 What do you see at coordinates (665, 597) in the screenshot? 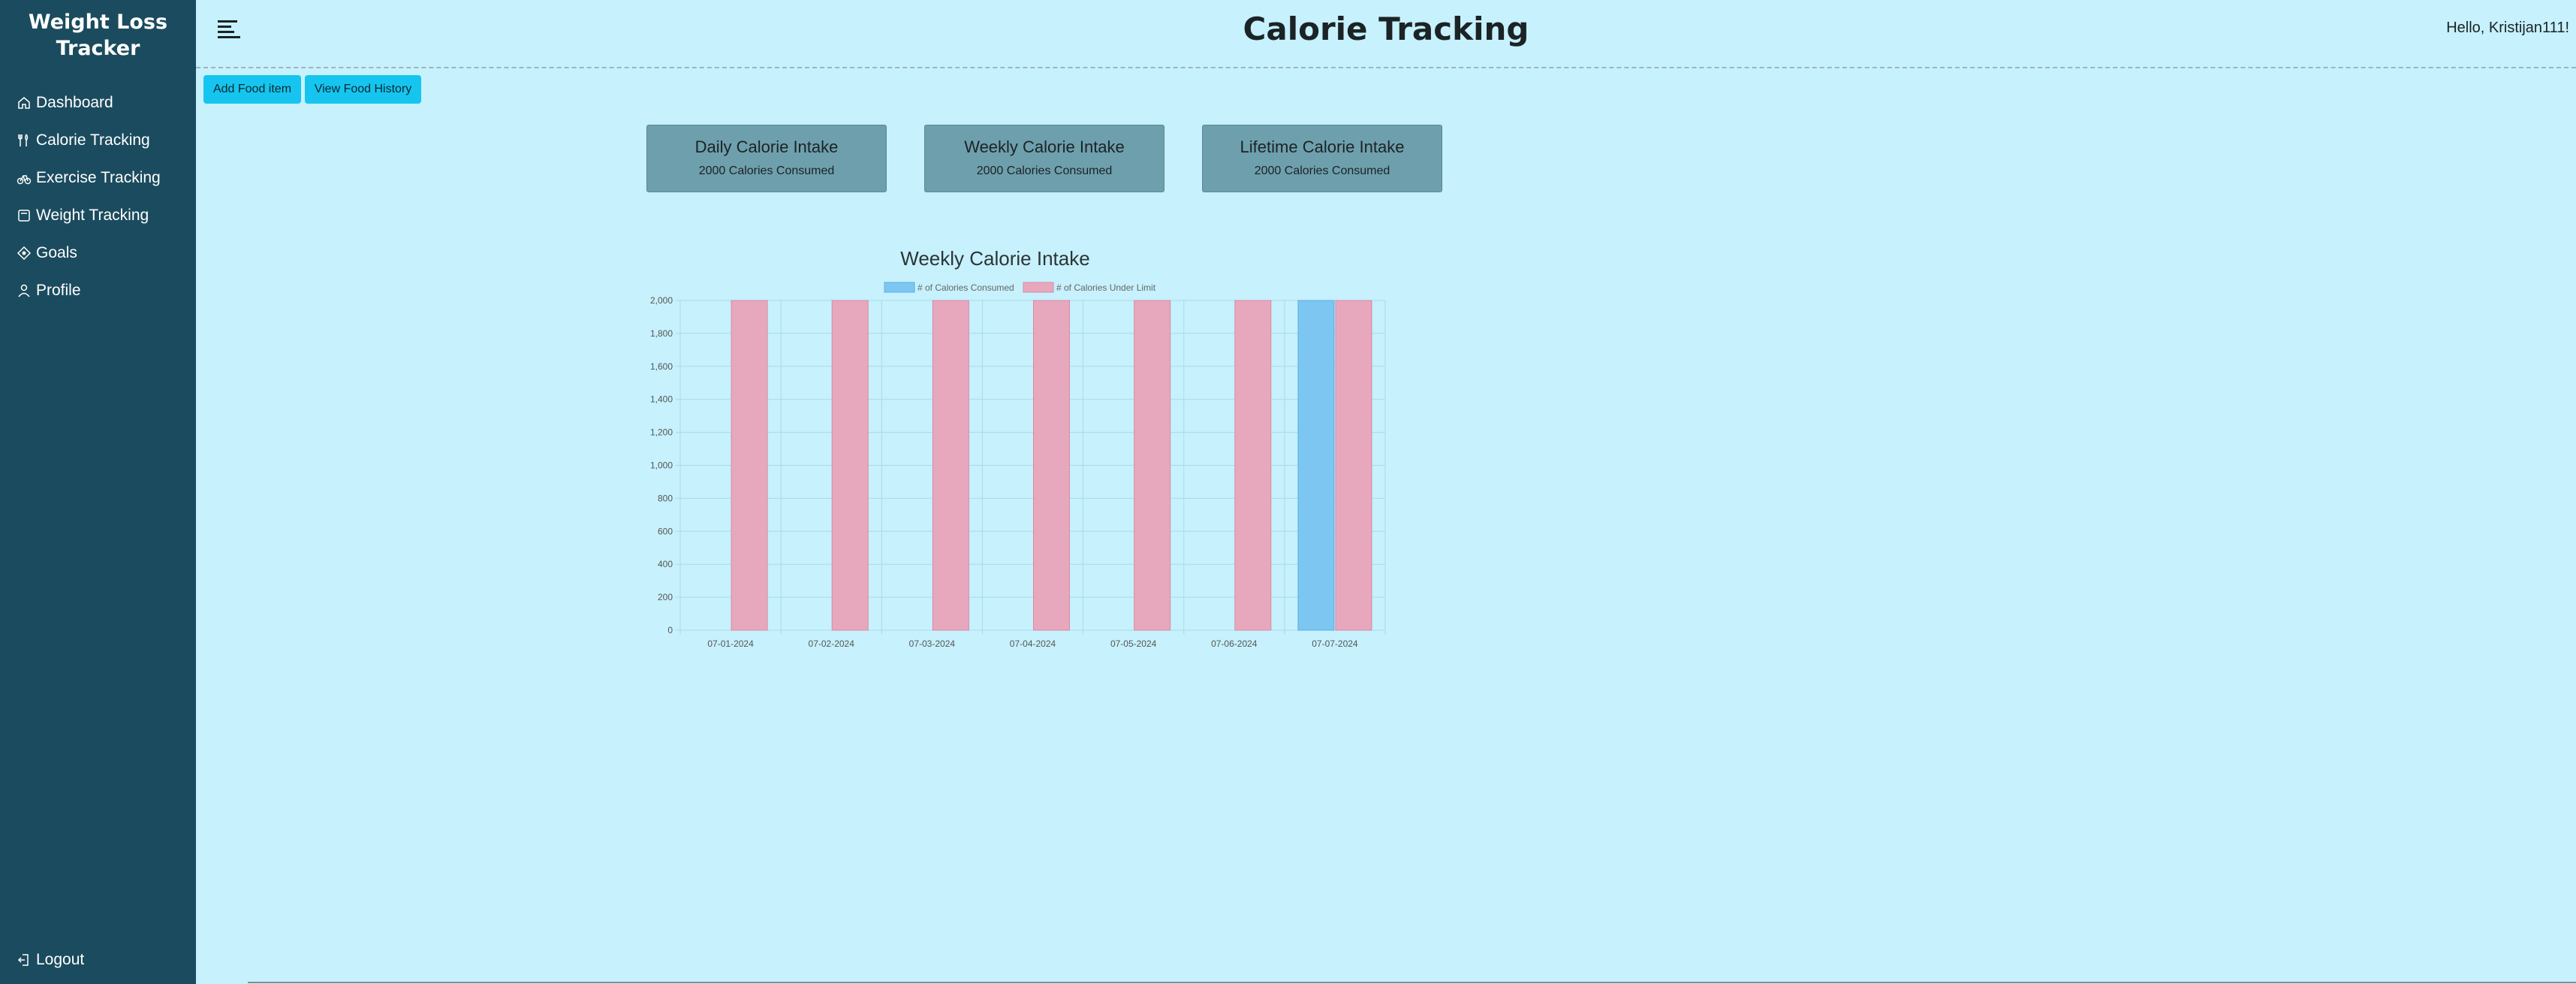
I see `y-tick-label: 200` at bounding box center [665, 597].